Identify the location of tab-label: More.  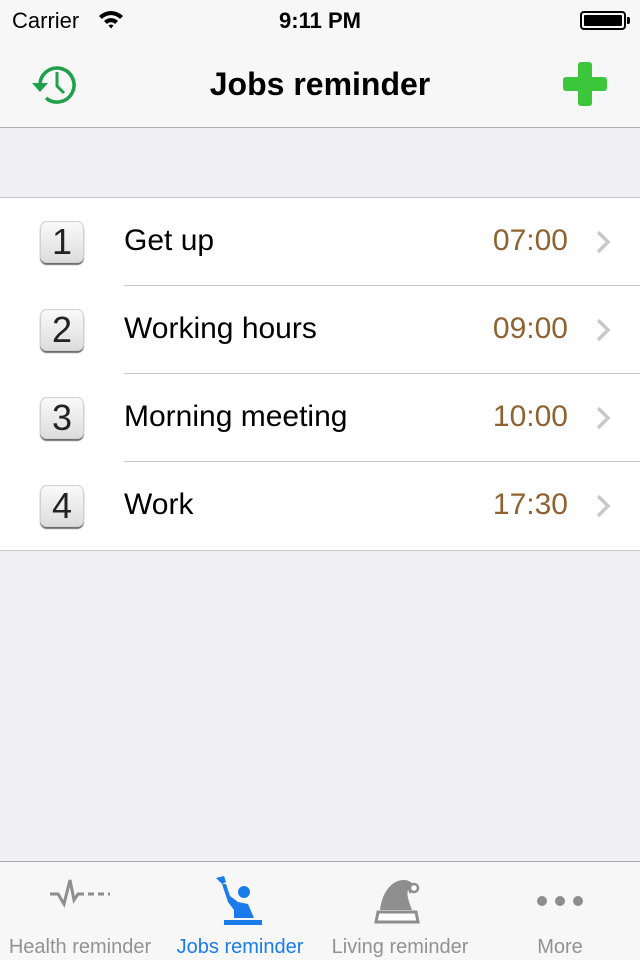
(560, 947).